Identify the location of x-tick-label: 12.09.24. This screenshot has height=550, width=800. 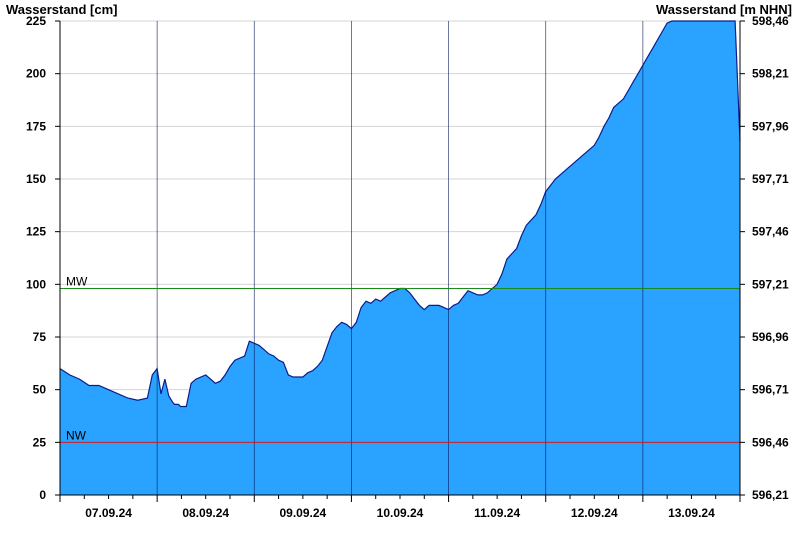
(594, 513).